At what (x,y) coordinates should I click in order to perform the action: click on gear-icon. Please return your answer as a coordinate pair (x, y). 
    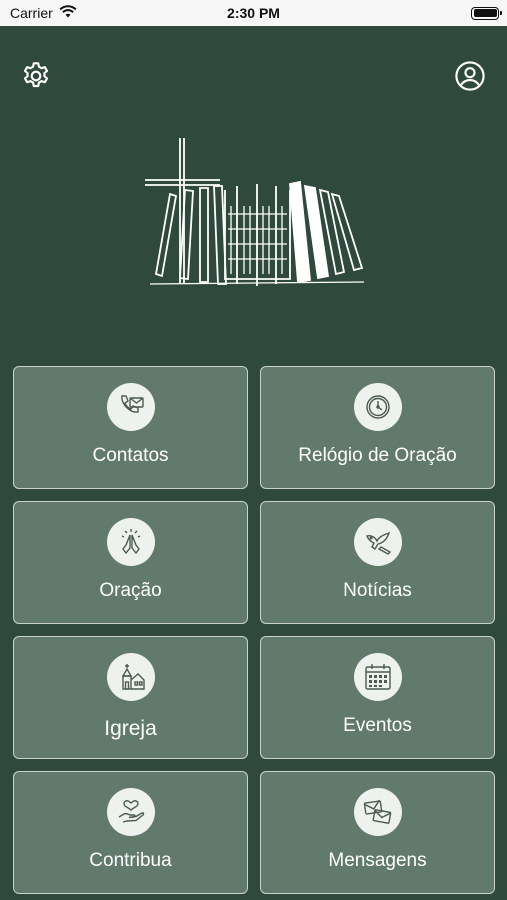
    Looking at the image, I should click on (36, 75).